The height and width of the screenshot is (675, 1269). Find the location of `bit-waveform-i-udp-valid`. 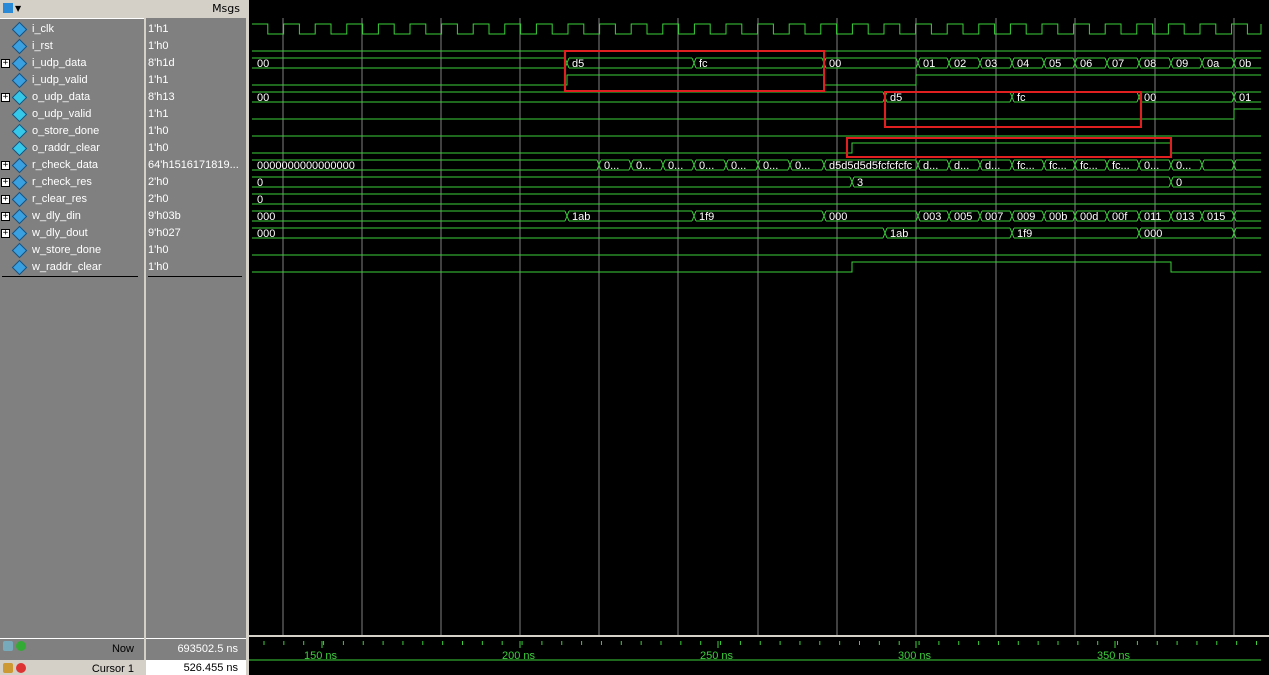

bit-waveform-i-udp-valid is located at coordinates (756, 80).